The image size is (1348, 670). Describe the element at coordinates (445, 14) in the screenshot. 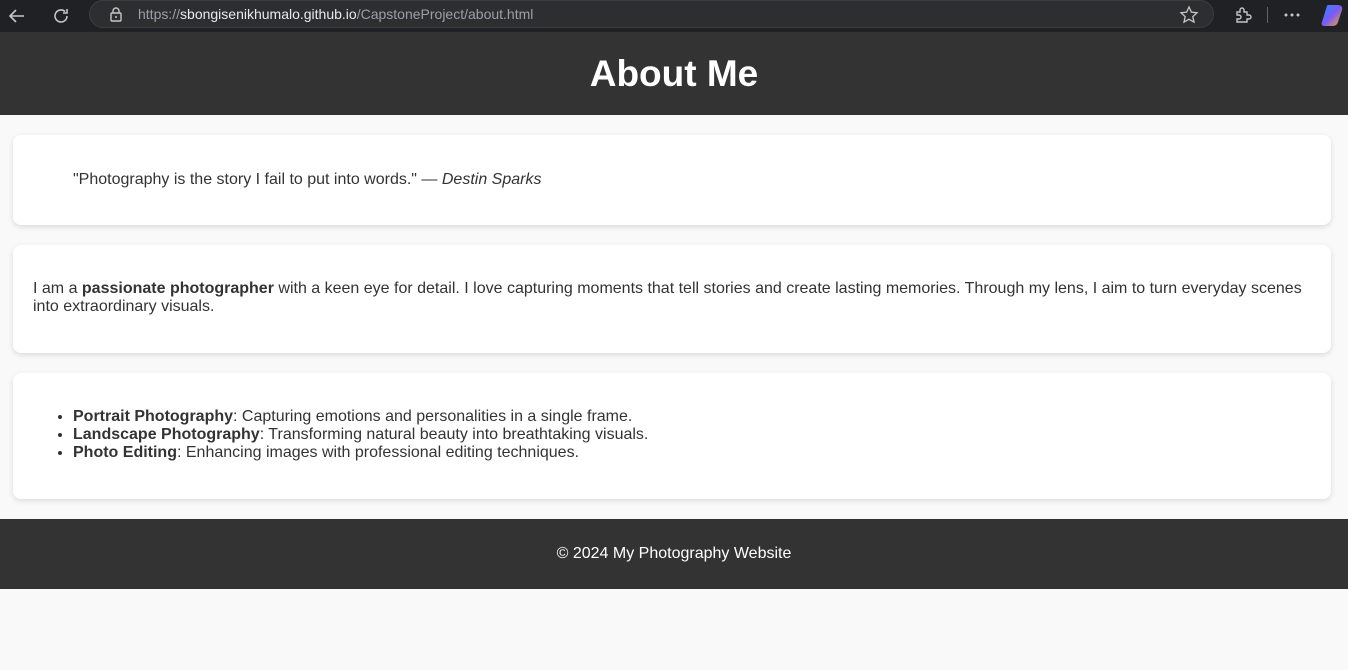

I see `url-path: /CapstoneProject/about.html` at that location.